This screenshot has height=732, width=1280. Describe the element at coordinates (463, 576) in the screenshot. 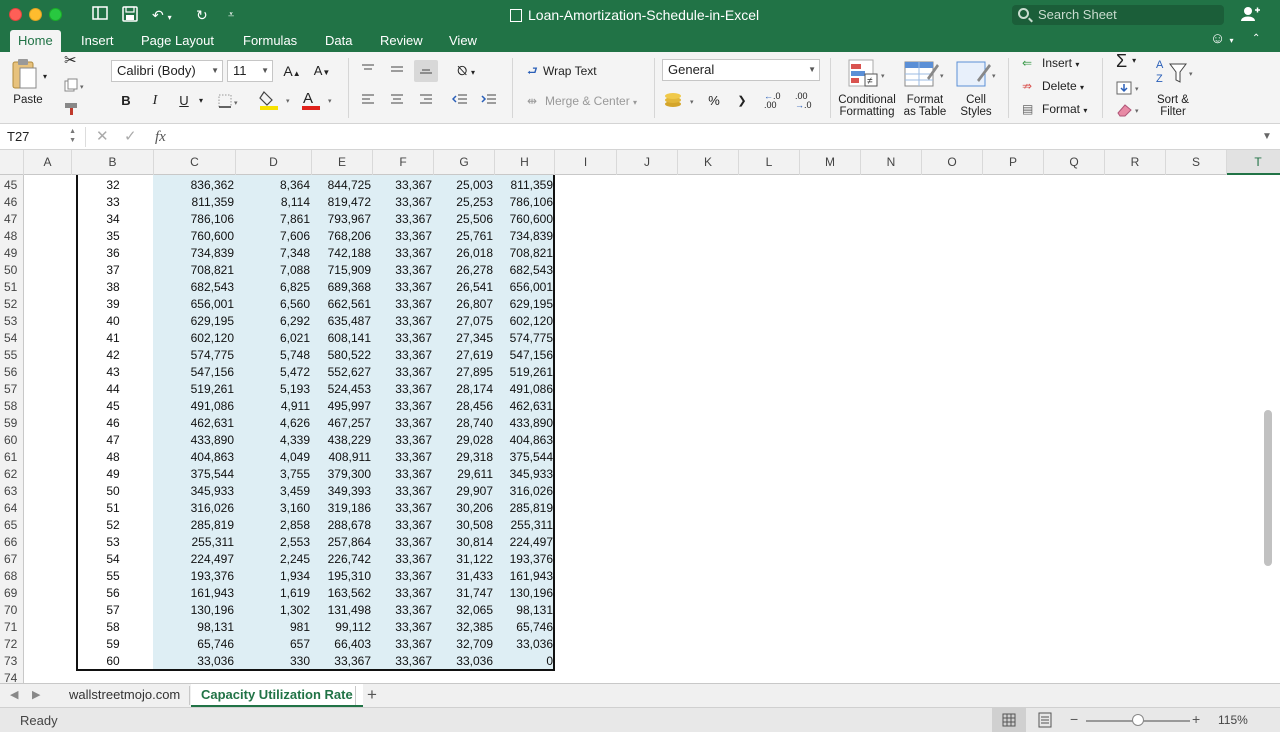

I see `table-cell: 31,433` at that location.